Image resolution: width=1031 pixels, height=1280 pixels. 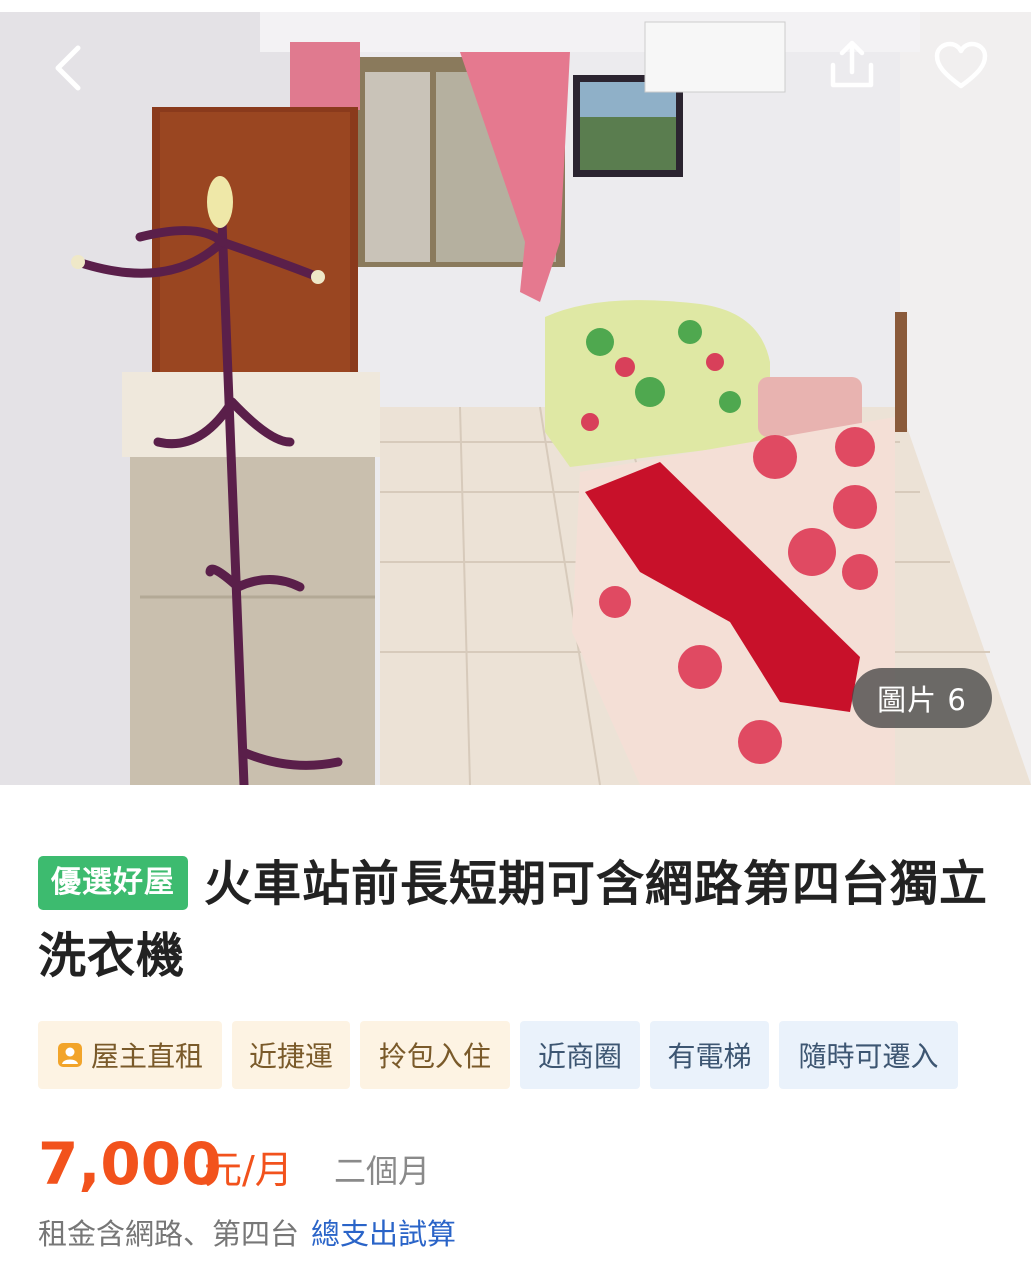 I want to click on cost-calculator-link: 總支出試算, so click(x=383, y=1234).